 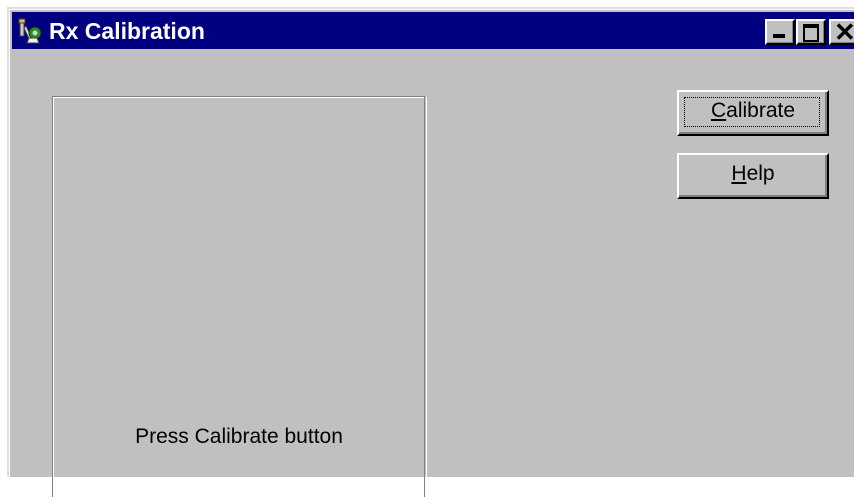 I want to click on calibration-tools-icon, so click(x=30, y=31).